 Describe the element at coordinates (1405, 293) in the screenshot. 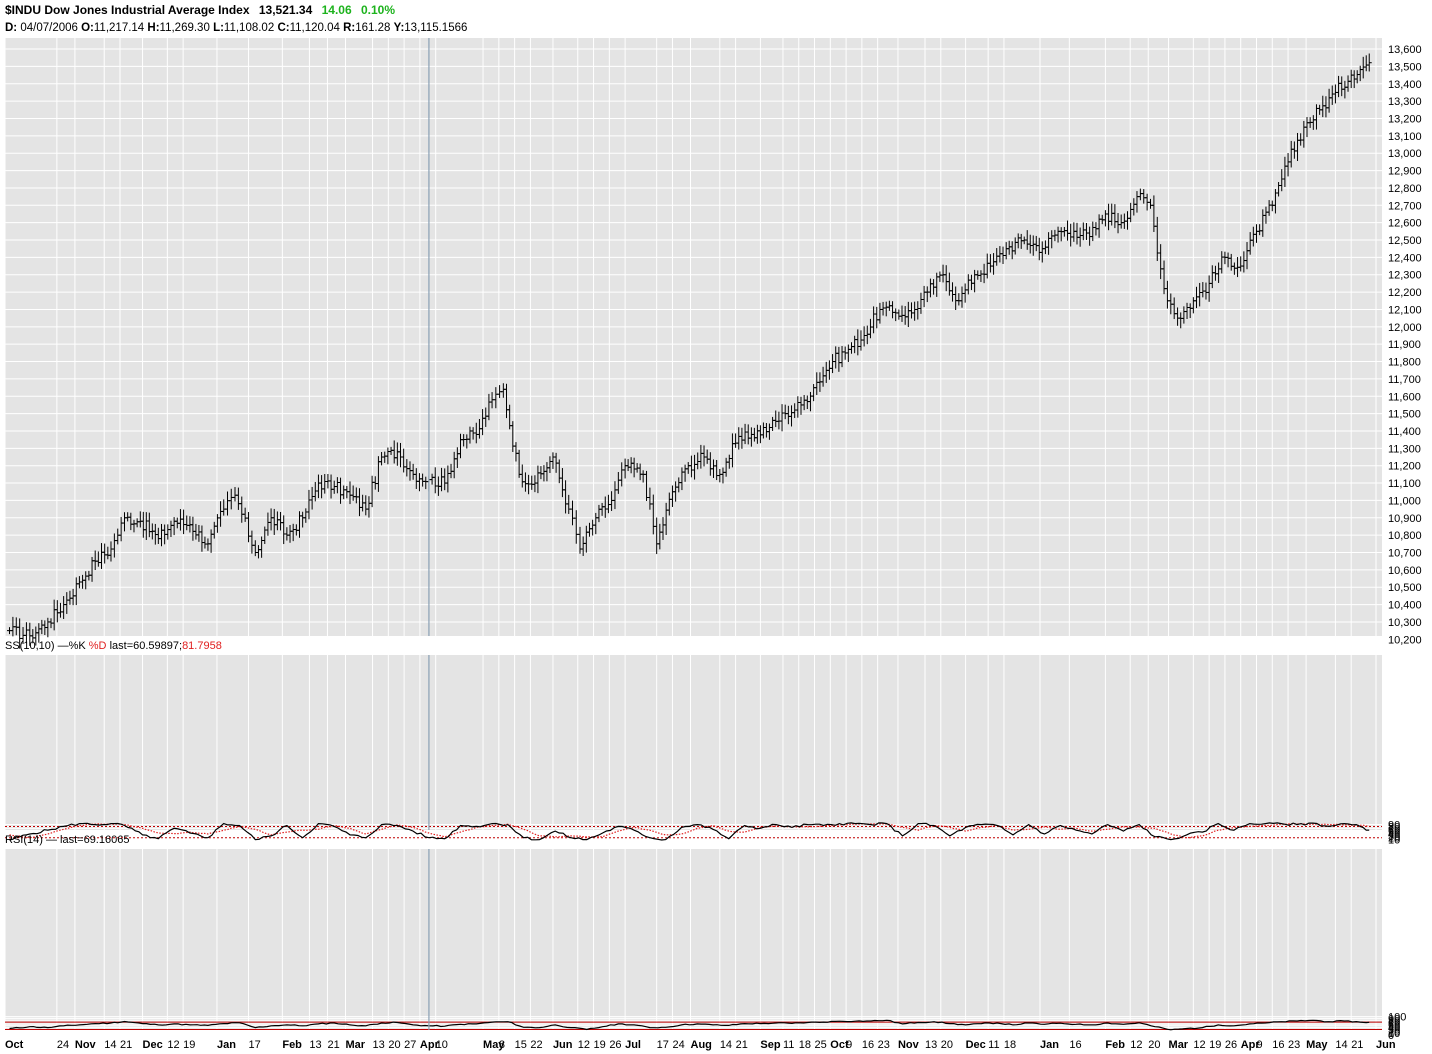

I see `price-y-tick-label: 12,200` at that location.